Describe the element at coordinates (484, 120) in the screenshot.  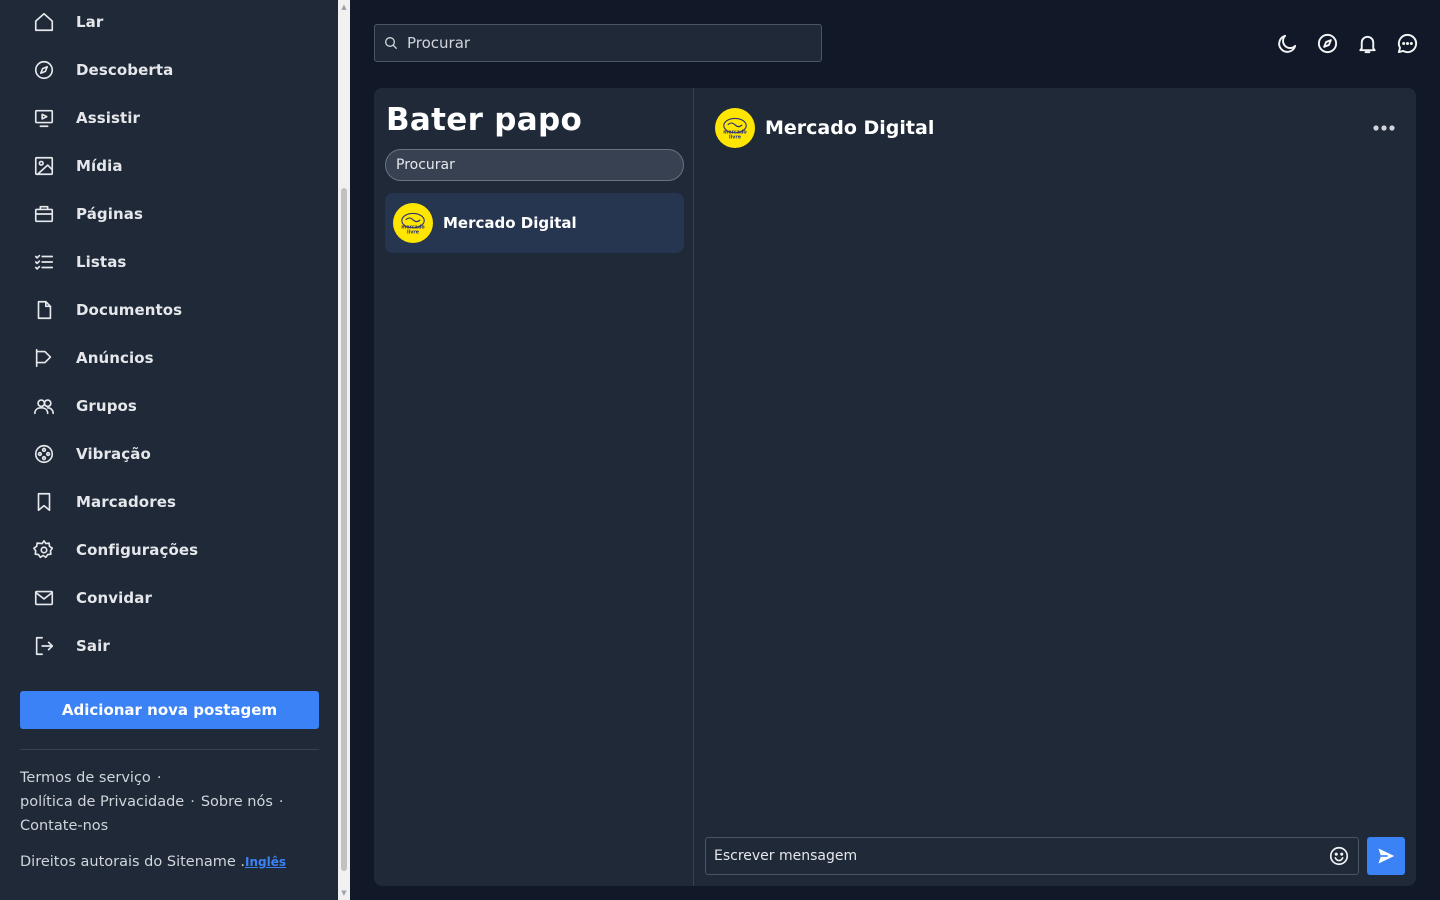
I see `page-title: Bater papo` at that location.